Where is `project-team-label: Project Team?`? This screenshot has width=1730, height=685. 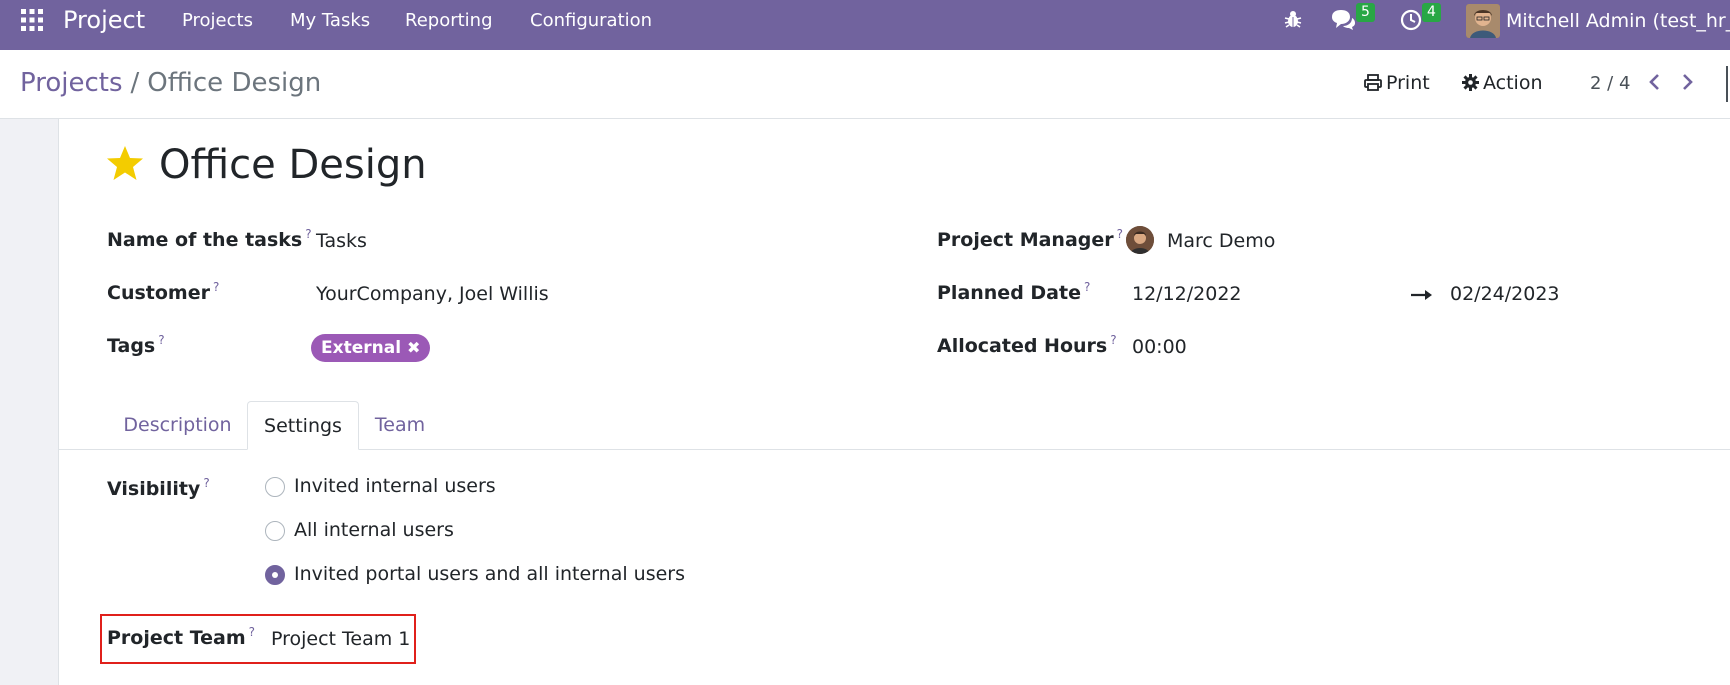 project-team-label: Project Team? is located at coordinates (181, 637).